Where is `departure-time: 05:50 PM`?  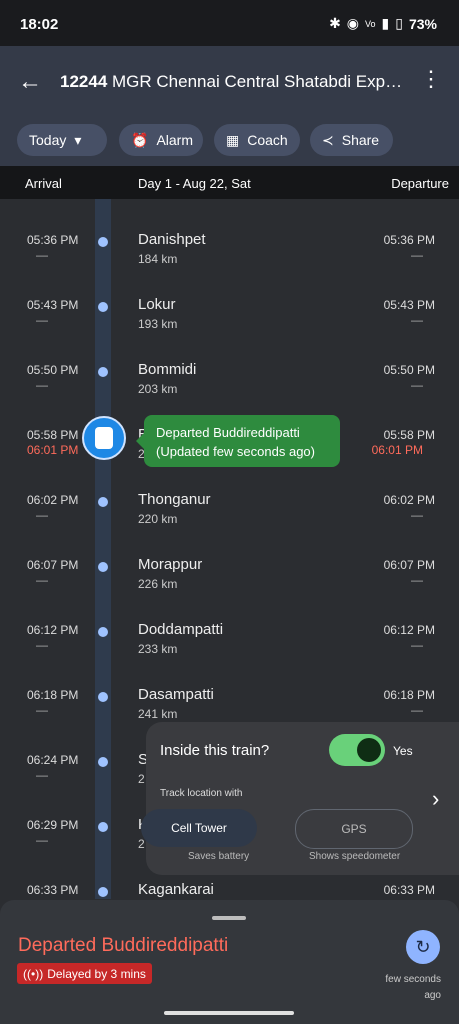 departure-time: 05:50 PM is located at coordinates (409, 370).